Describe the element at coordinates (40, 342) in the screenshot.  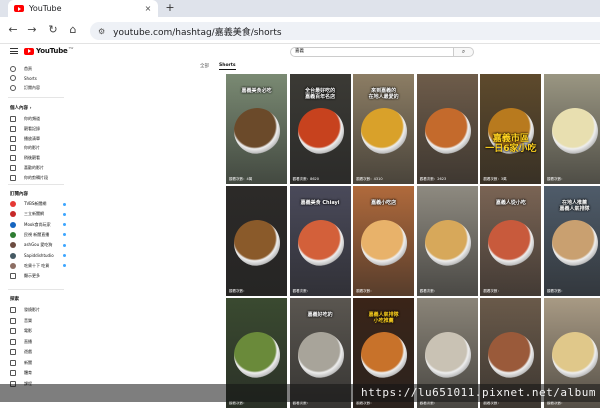
I see `sidebar-item-live: 直播` at that location.